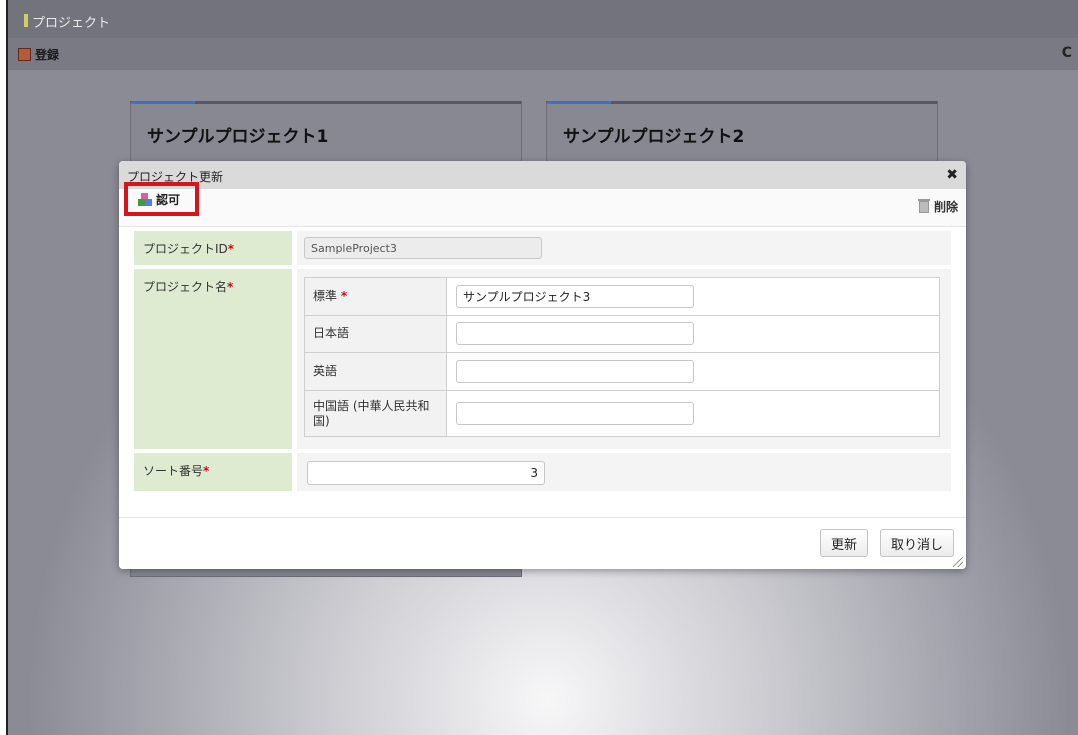 The image size is (1078, 735). I want to click on sort-no-label-text: ソート番号, so click(173, 471).